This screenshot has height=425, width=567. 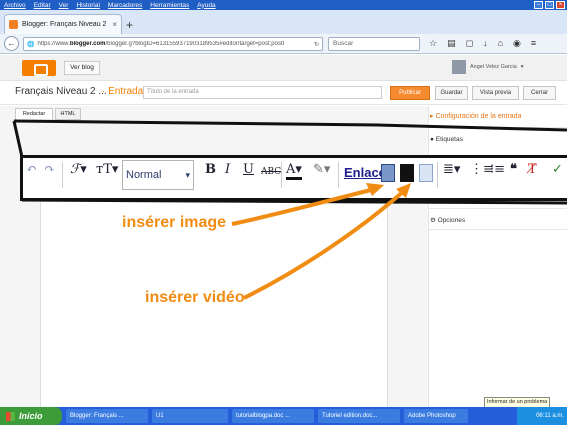 I want to click on taskbar-item-photoshop: Adobe Photoshop, so click(x=436, y=416).